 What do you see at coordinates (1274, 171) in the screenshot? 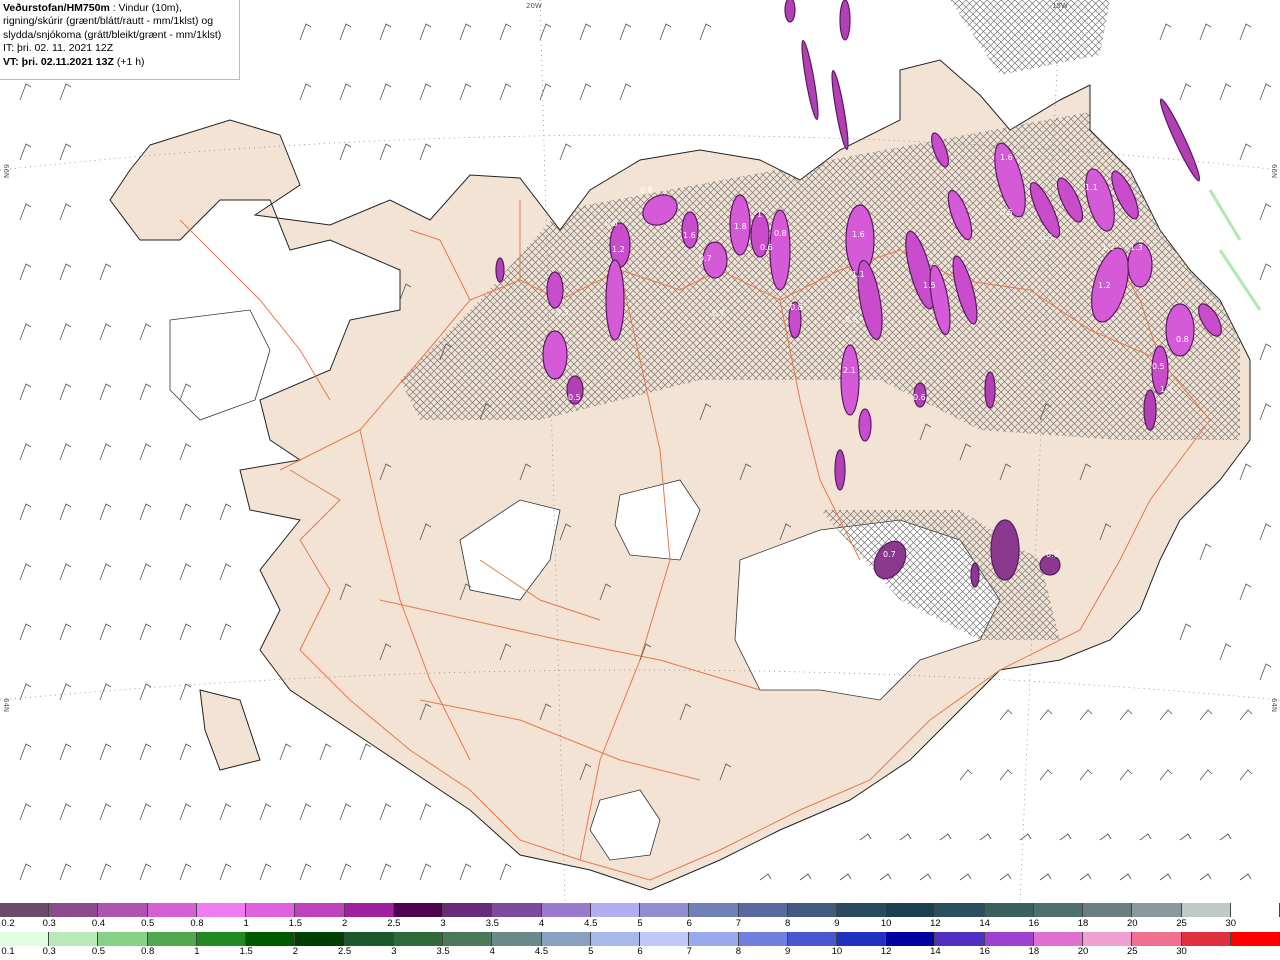
I see `lat-label-66n-right: 66N` at bounding box center [1274, 171].